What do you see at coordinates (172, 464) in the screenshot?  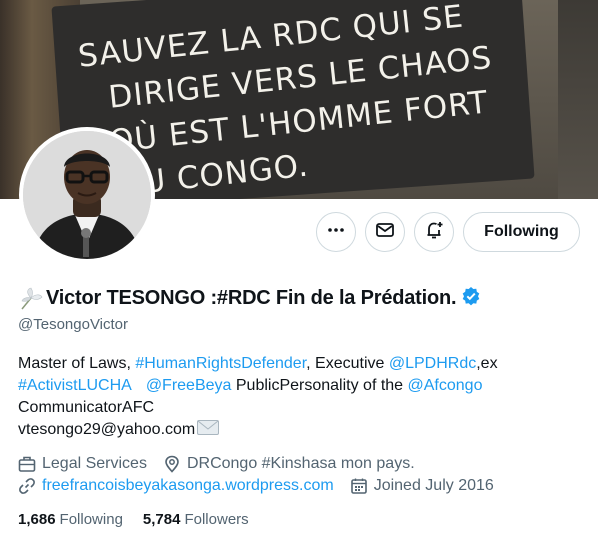 I see `location-pin-icon` at bounding box center [172, 464].